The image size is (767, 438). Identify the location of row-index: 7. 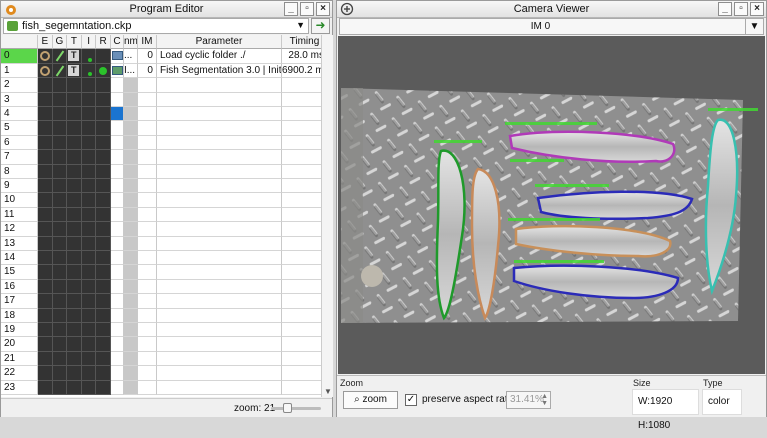
(19, 157).